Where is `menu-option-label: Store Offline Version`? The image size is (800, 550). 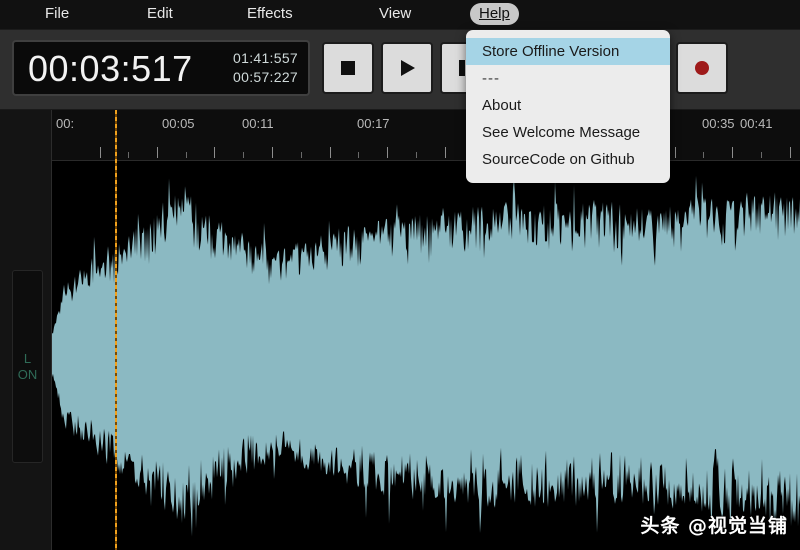
menu-option-label: Store Offline Version is located at coordinates (551, 51).